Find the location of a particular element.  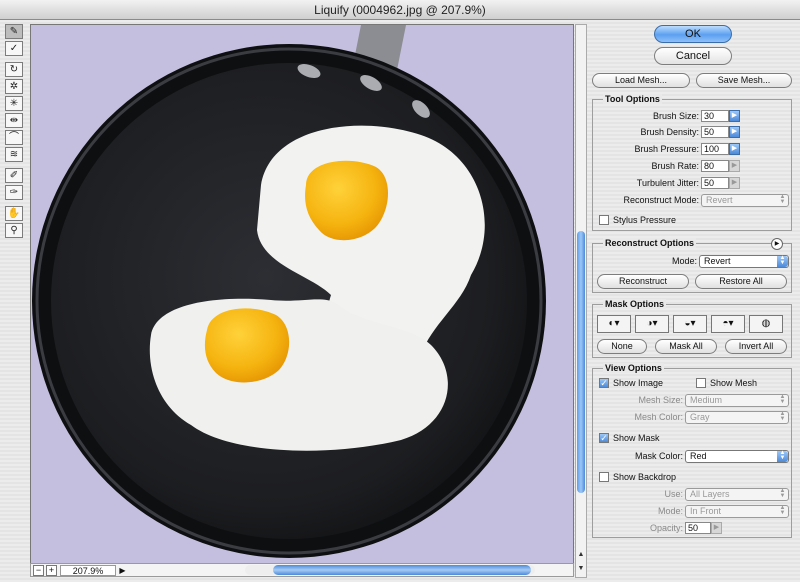

mesh-color-select: Gray ▲ ▼ is located at coordinates (737, 417).